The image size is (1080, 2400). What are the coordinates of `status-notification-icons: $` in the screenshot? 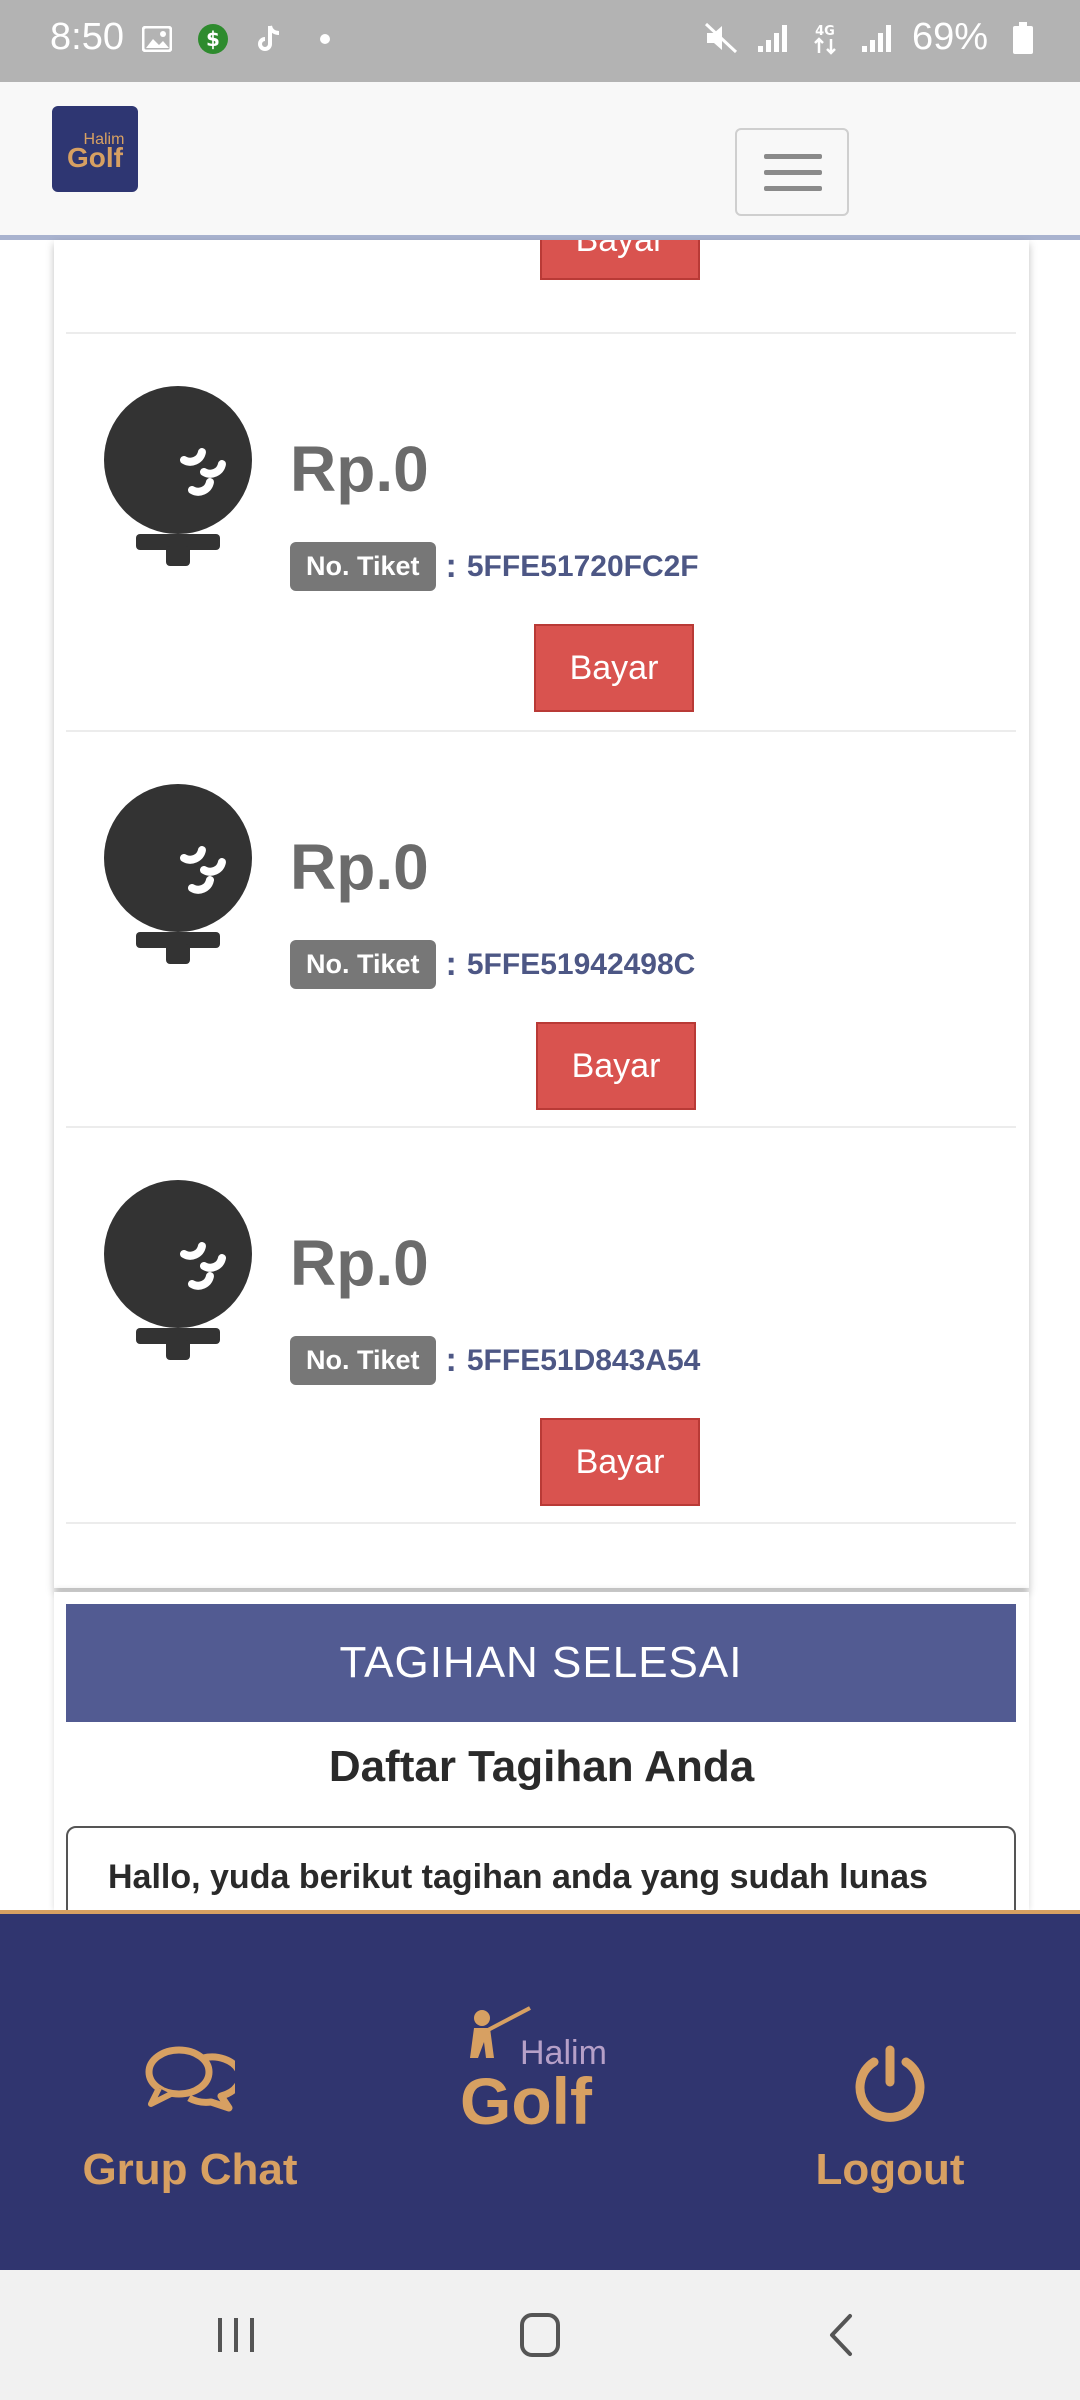 It's located at (241, 39).